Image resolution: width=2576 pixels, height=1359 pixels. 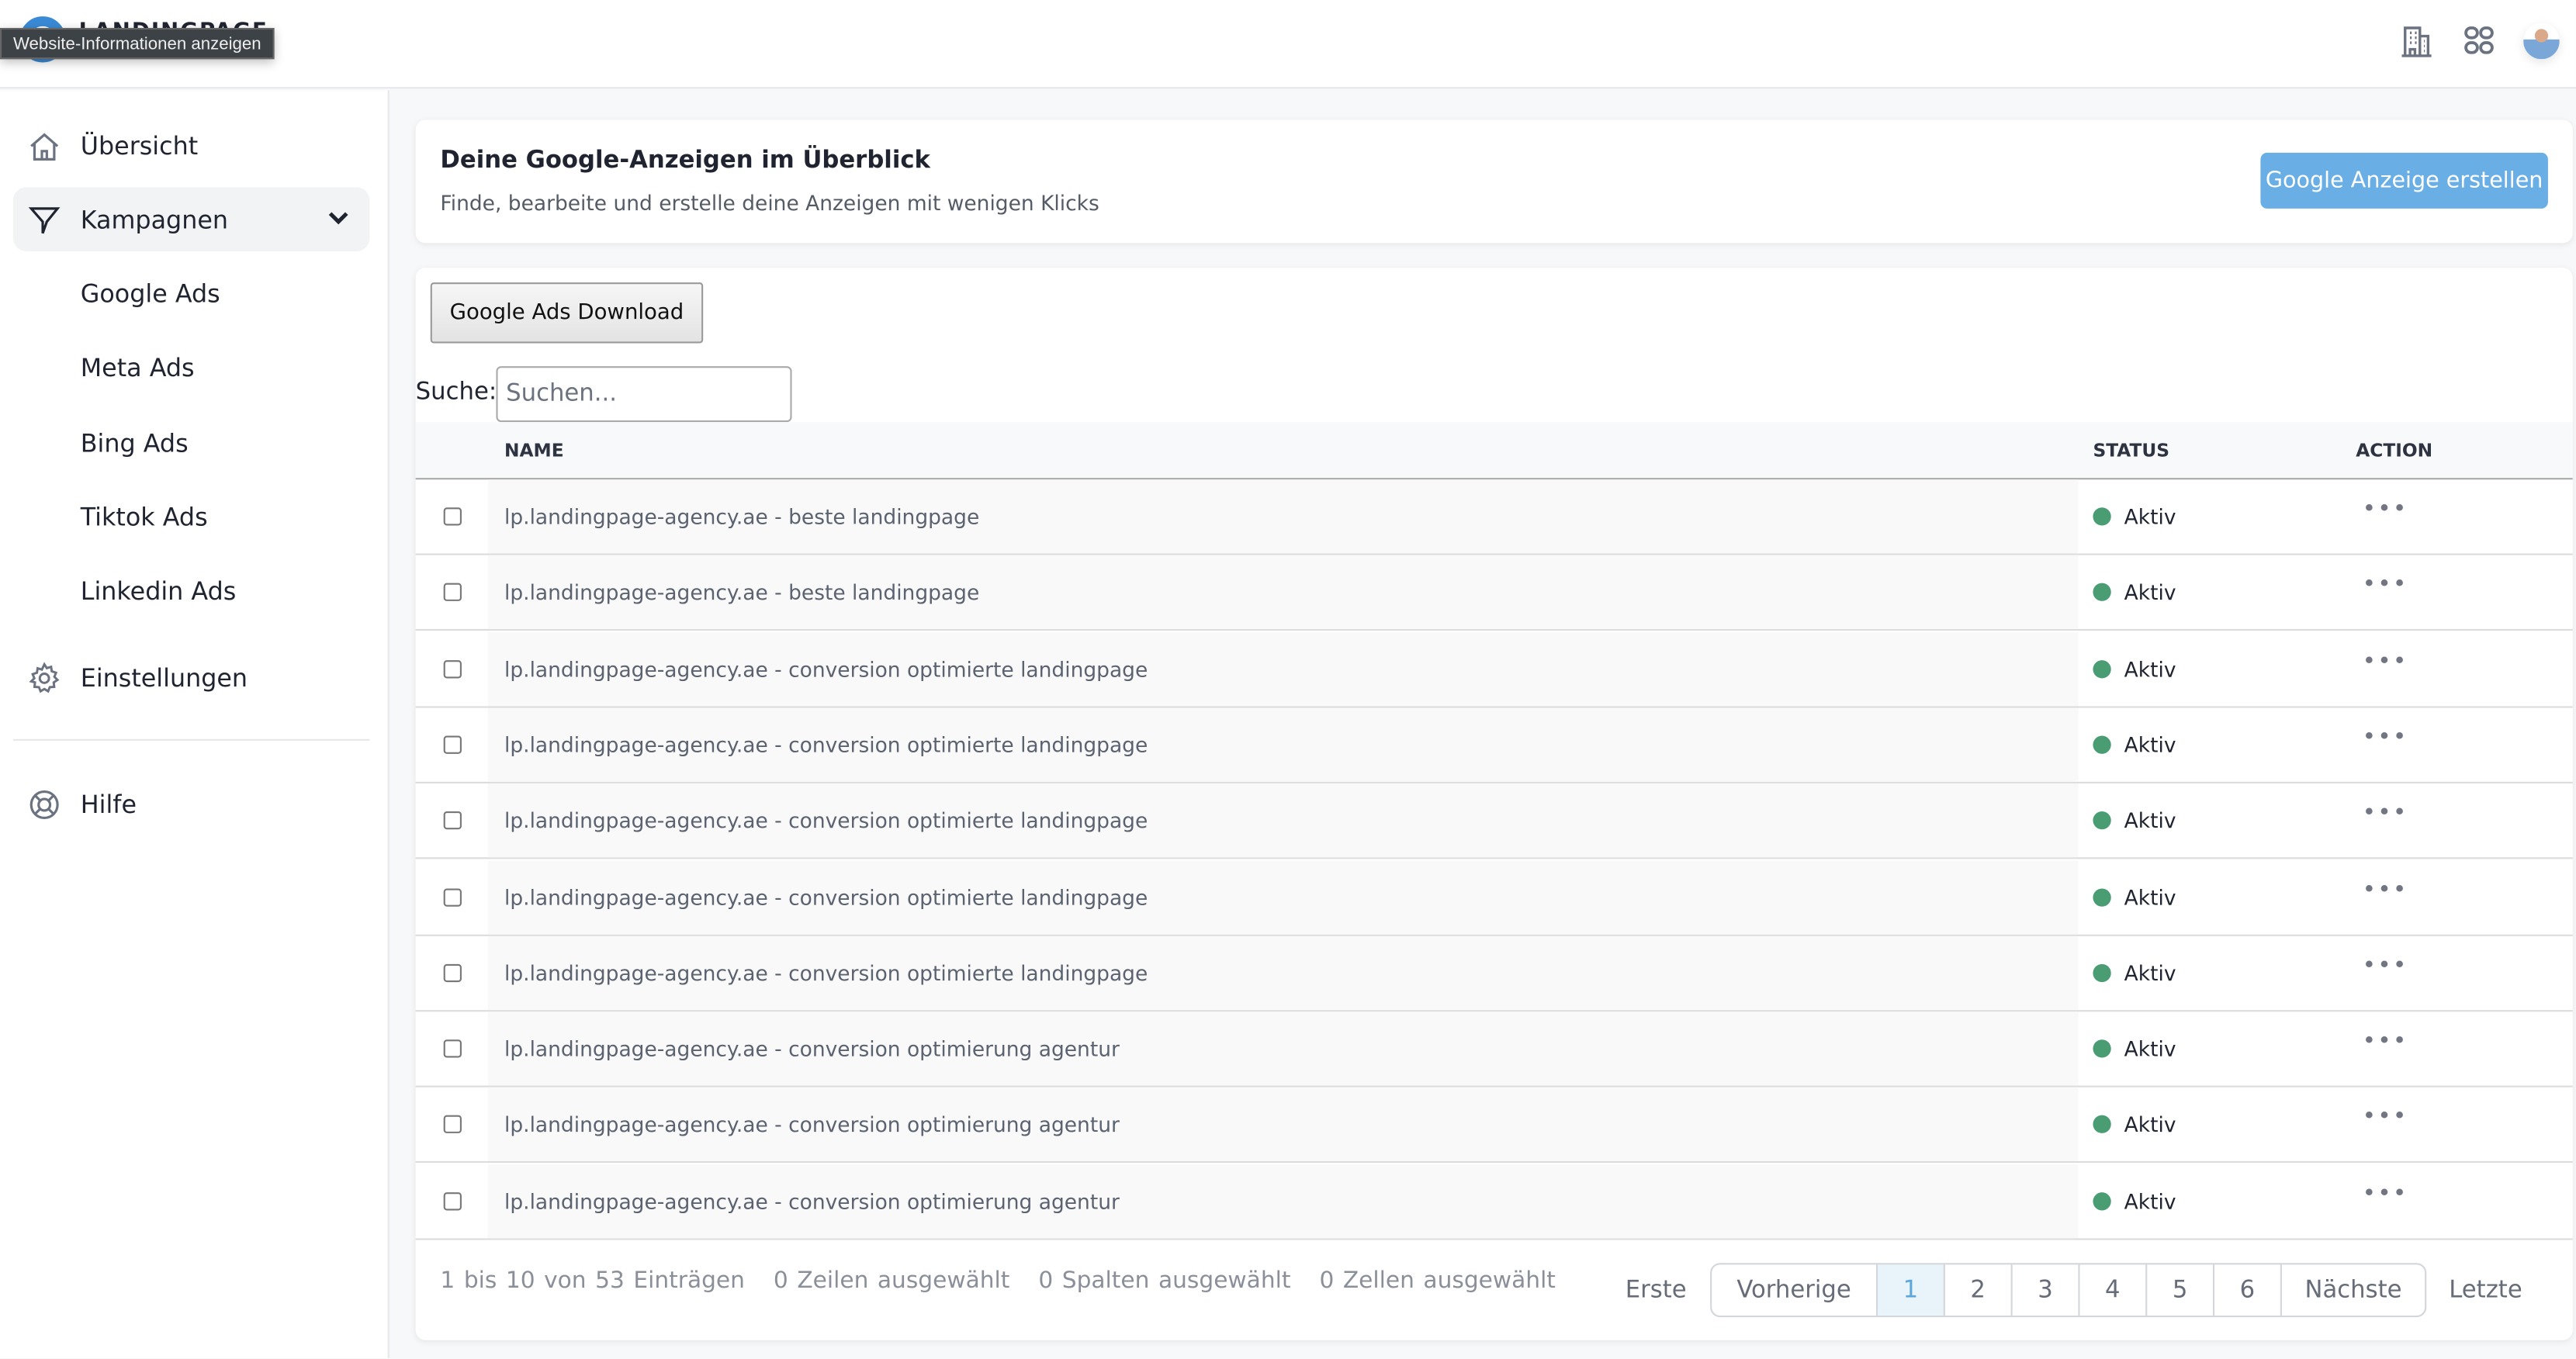 What do you see at coordinates (44, 147) in the screenshot?
I see `home-icon` at bounding box center [44, 147].